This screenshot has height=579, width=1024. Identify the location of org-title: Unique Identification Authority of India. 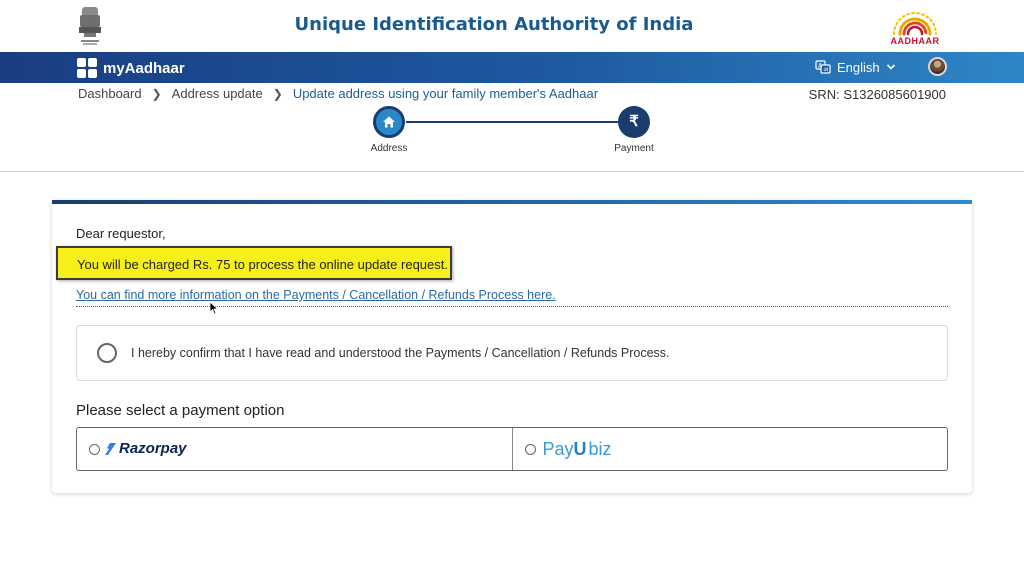
(494, 24).